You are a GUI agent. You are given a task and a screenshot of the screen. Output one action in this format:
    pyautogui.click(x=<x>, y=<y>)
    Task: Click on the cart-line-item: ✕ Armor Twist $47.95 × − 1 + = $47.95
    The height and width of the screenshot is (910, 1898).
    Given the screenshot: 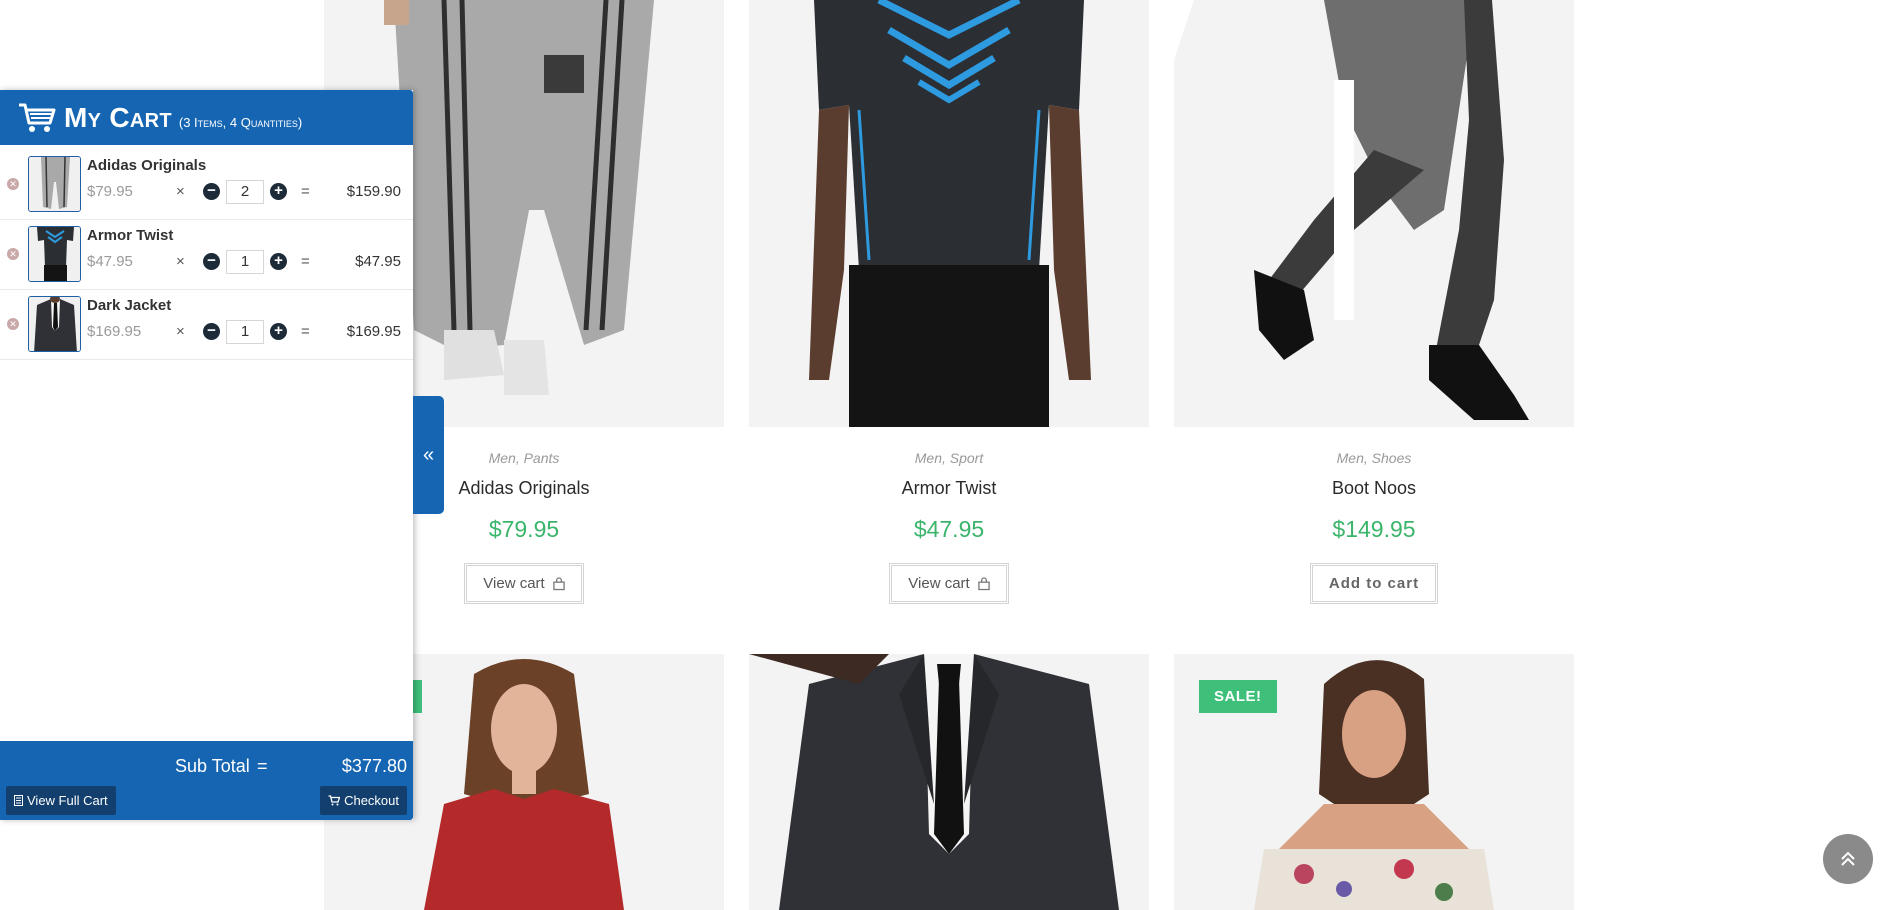 What is the action you would take?
    pyautogui.click(x=206, y=255)
    